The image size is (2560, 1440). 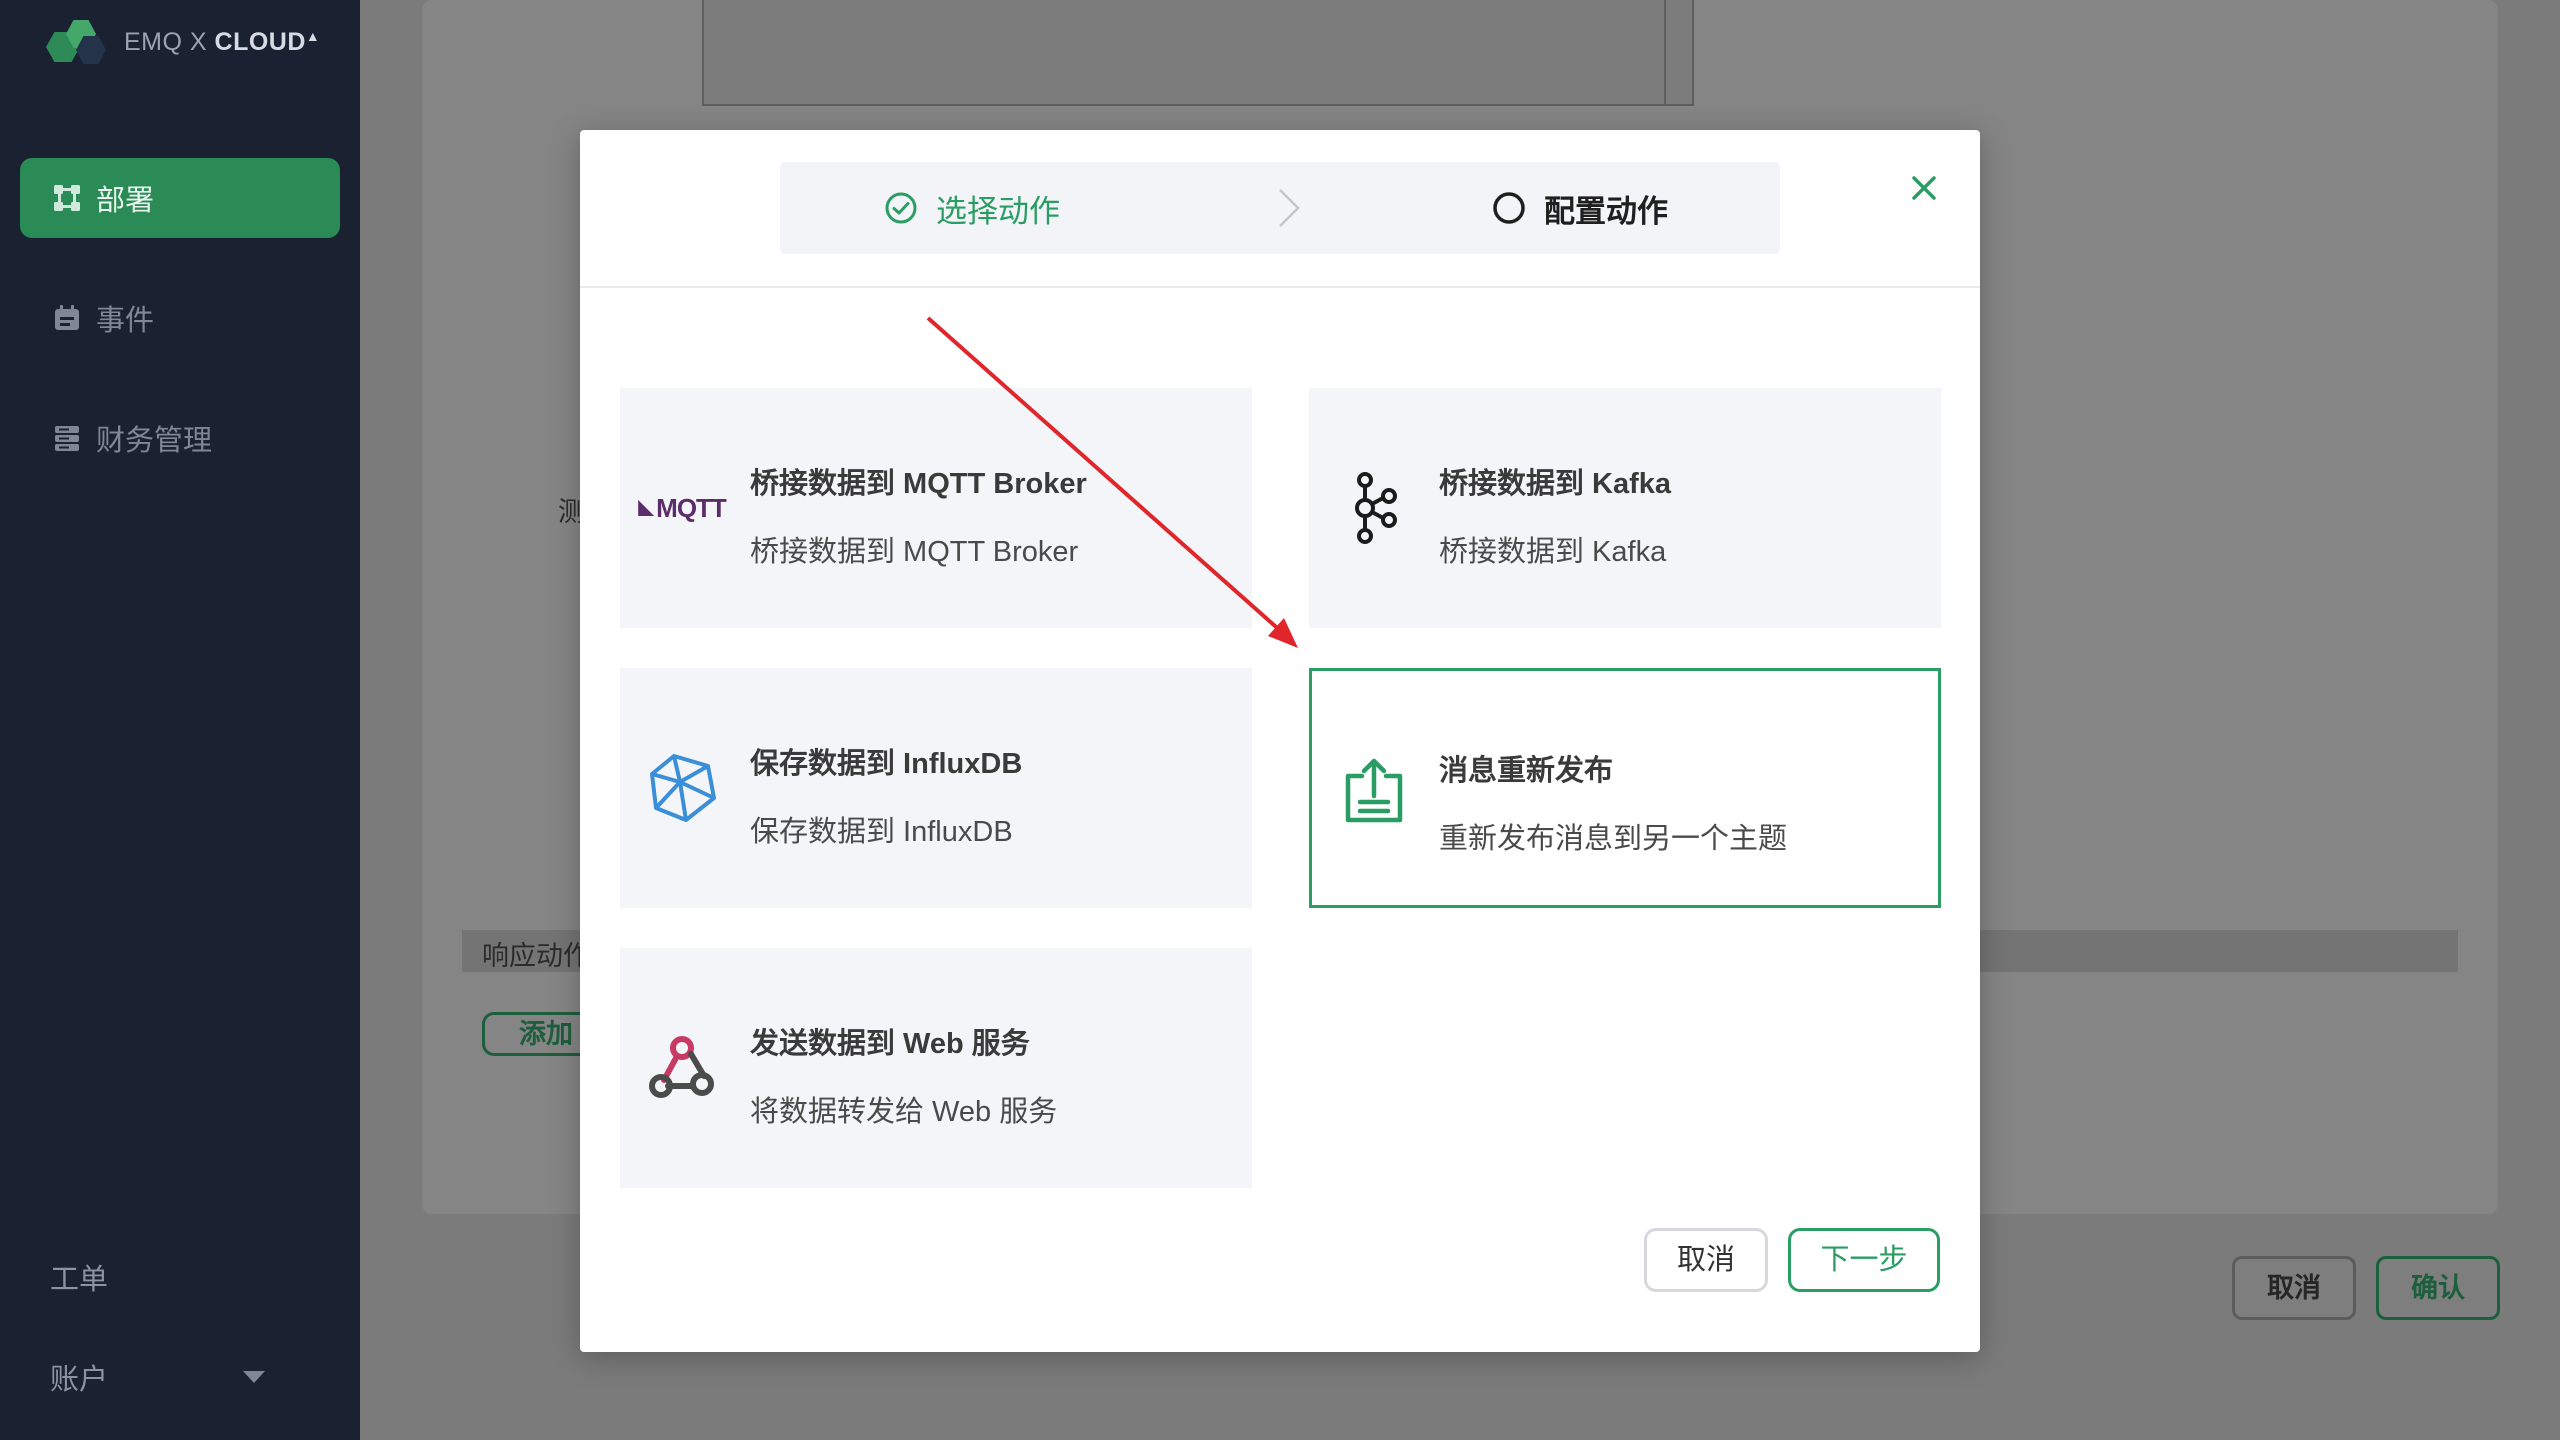 I want to click on background-confirm-button: 确认, so click(x=2438, y=1288).